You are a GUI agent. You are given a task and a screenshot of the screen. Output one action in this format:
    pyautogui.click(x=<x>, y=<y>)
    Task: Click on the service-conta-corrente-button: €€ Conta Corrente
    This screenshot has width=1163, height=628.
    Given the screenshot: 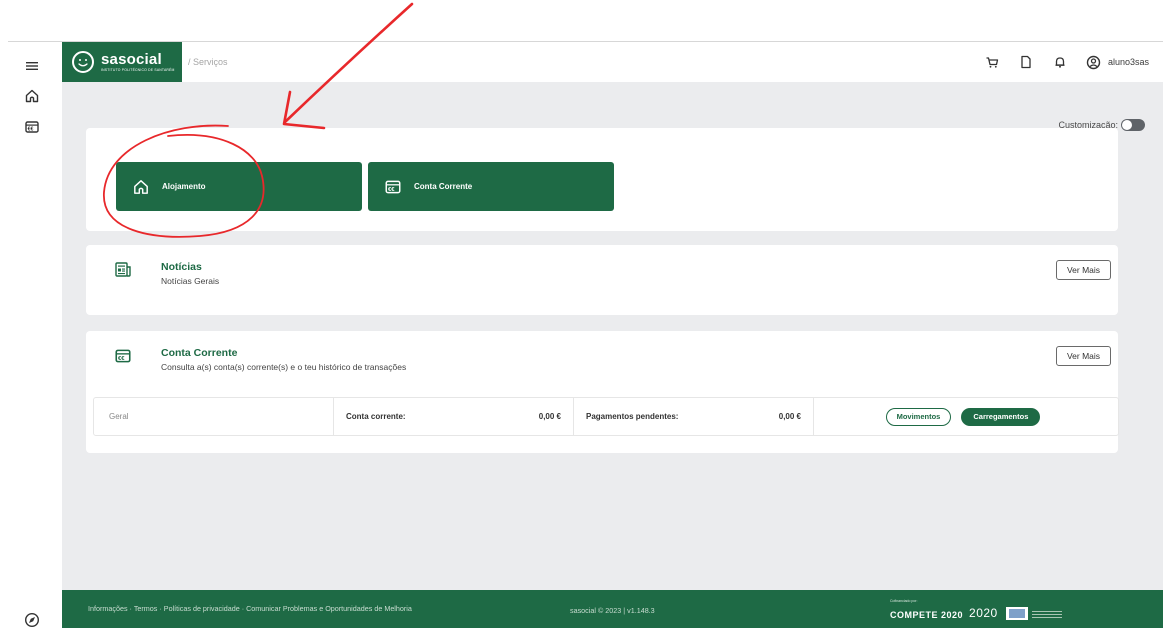 What is the action you would take?
    pyautogui.click(x=491, y=186)
    